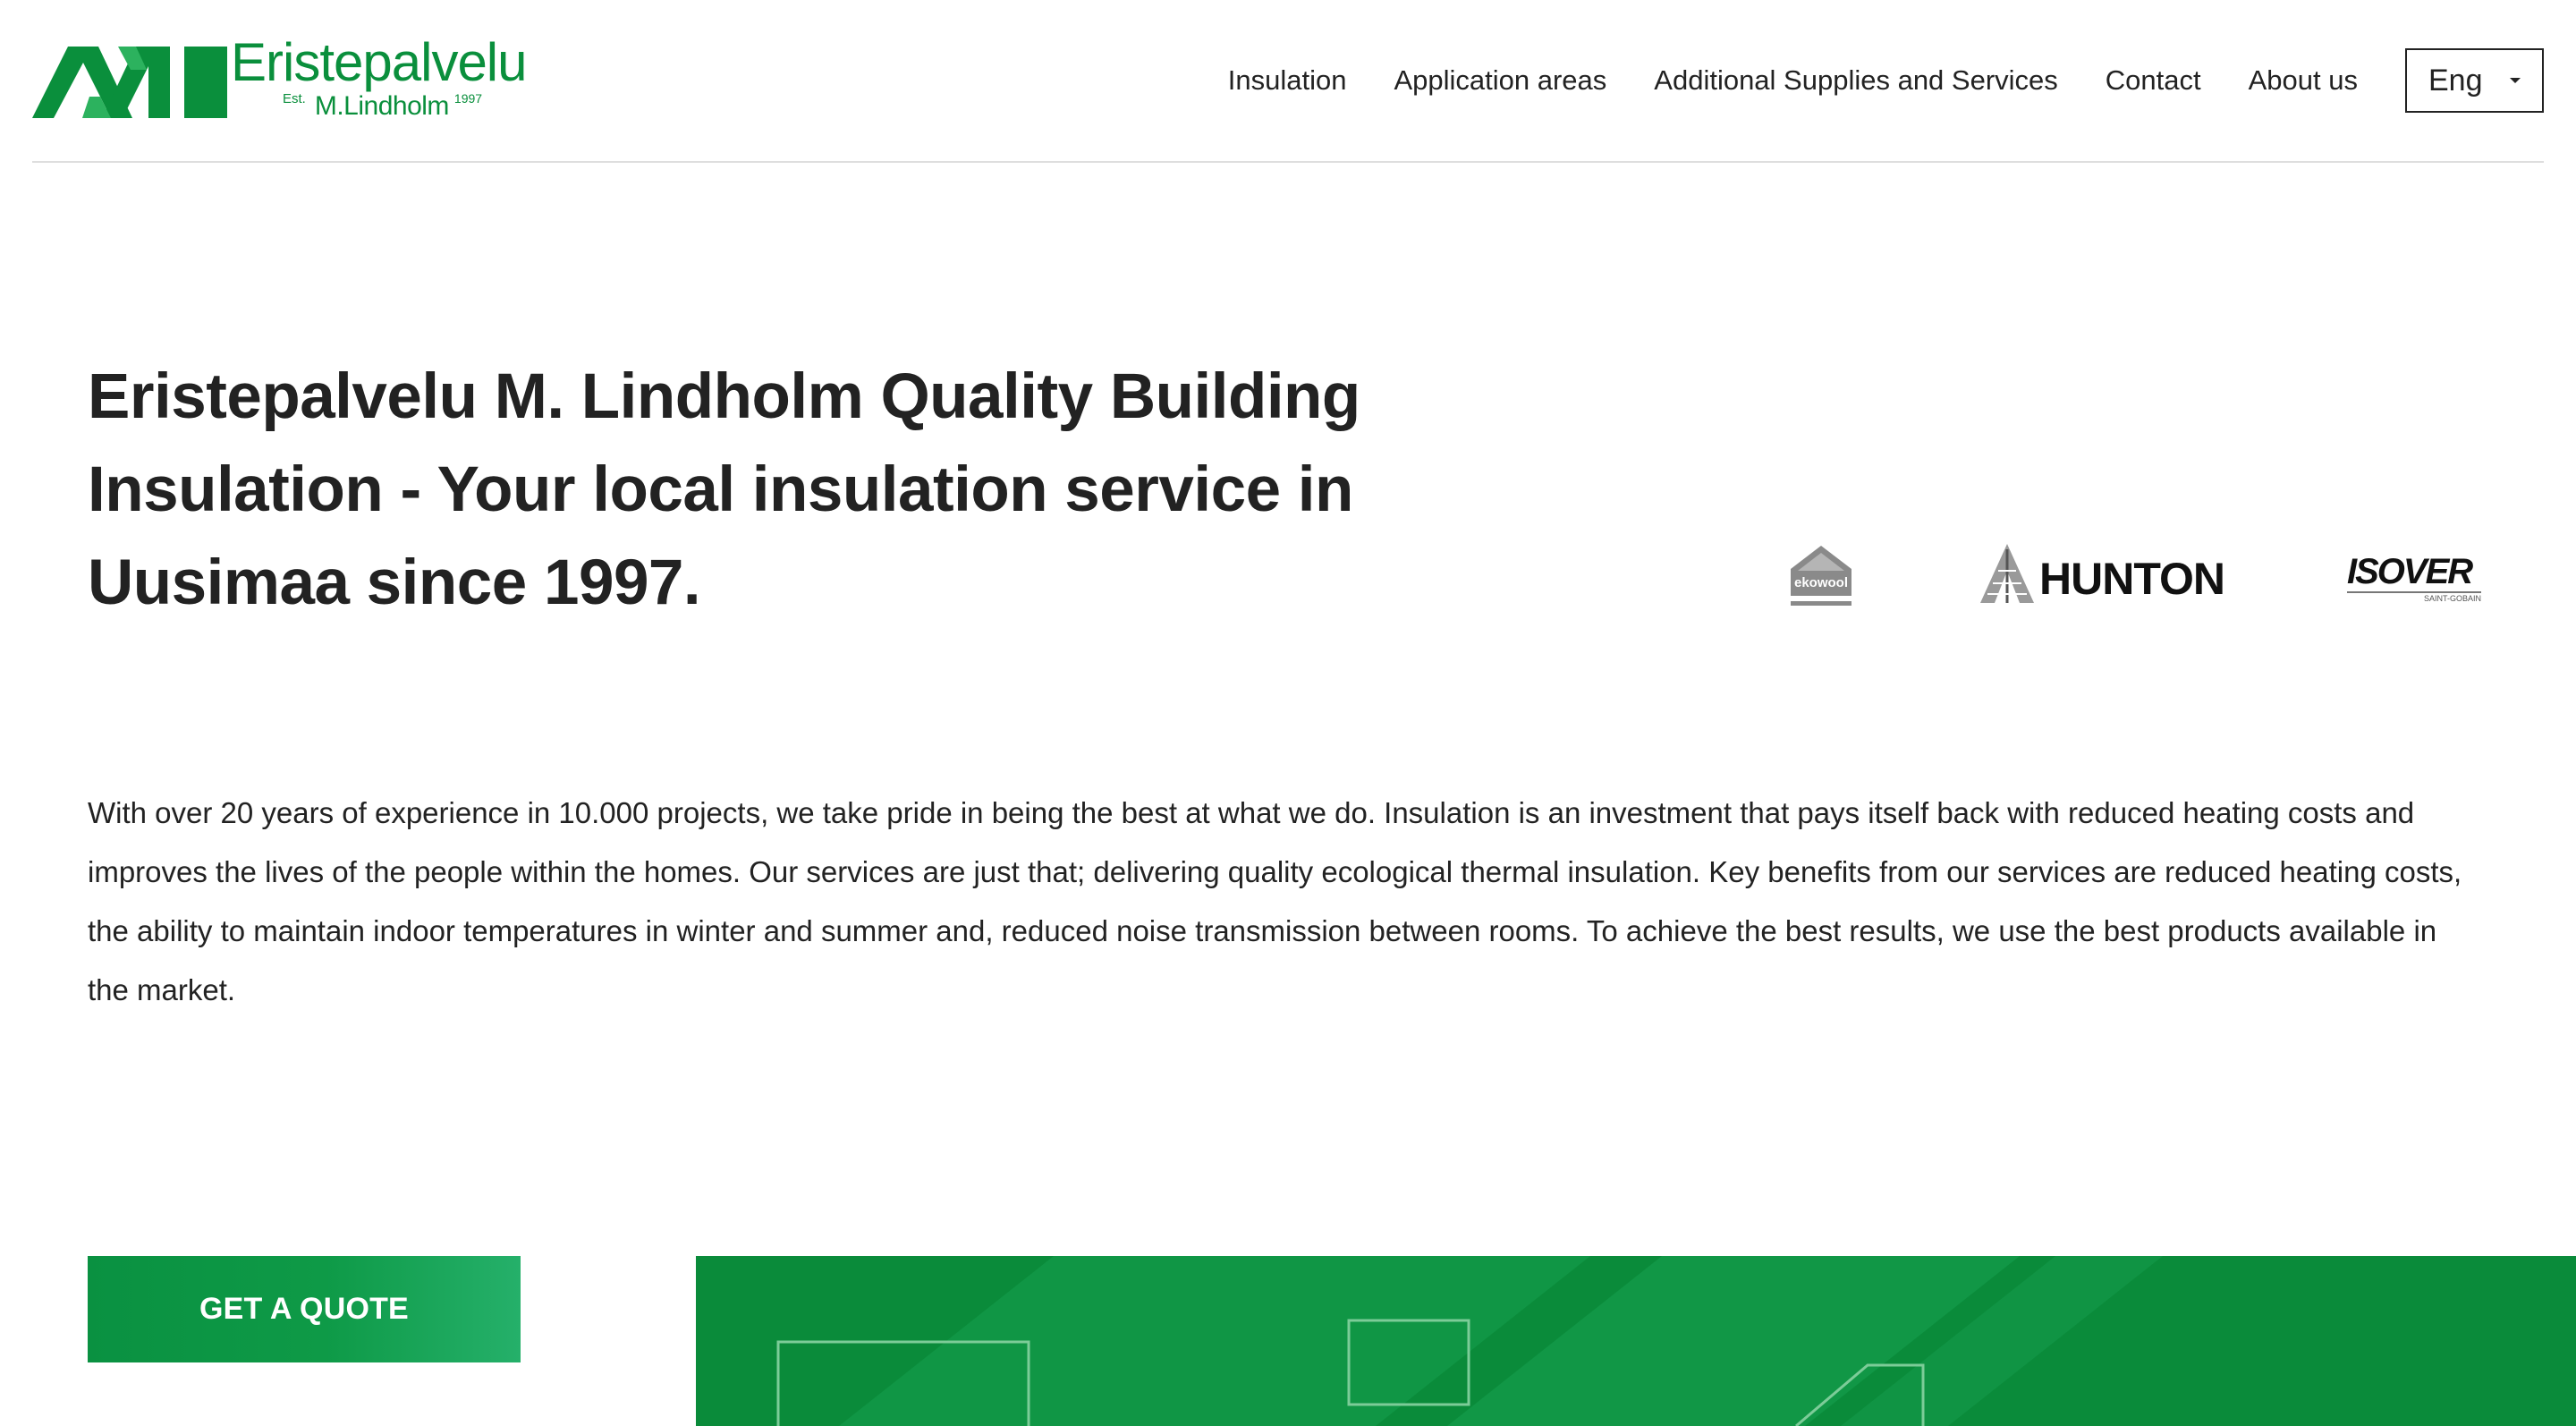 This screenshot has height=1426, width=2576. I want to click on brand-year: 1997, so click(468, 99).